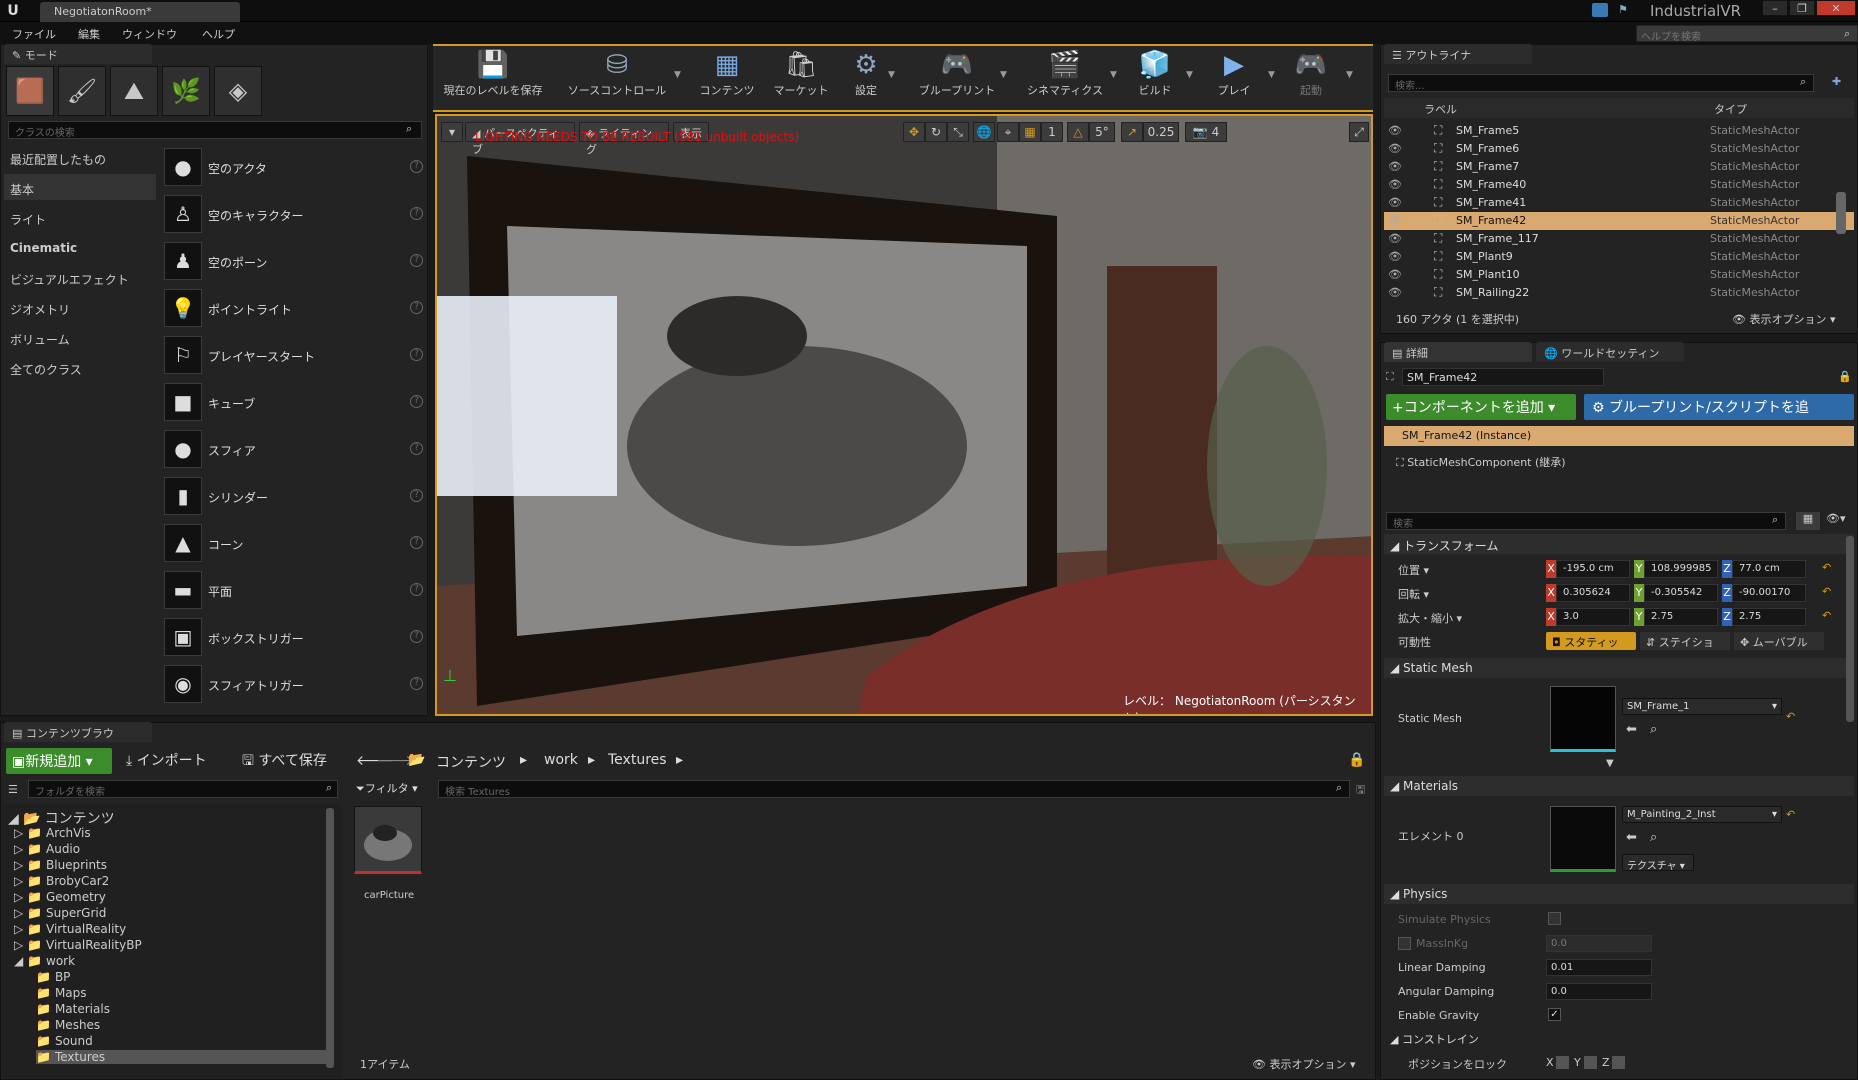 This screenshot has width=1858, height=1080. What do you see at coordinates (82, 91) in the screenshot?
I see `paint-mode-icon: 🖌` at bounding box center [82, 91].